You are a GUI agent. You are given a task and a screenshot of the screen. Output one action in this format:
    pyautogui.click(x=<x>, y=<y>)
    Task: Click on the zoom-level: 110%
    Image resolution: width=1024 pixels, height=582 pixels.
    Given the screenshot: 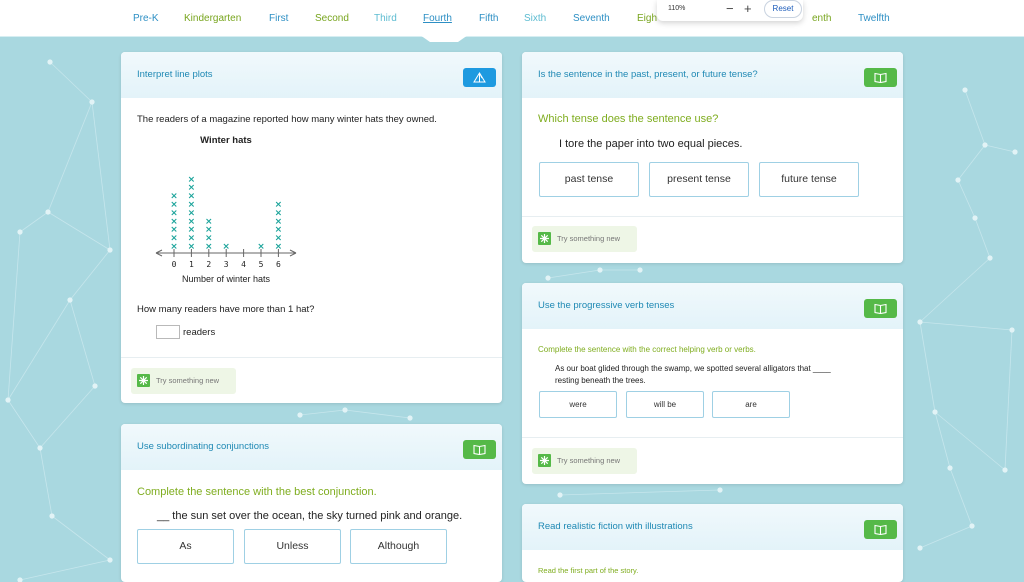 What is the action you would take?
    pyautogui.click(x=677, y=8)
    